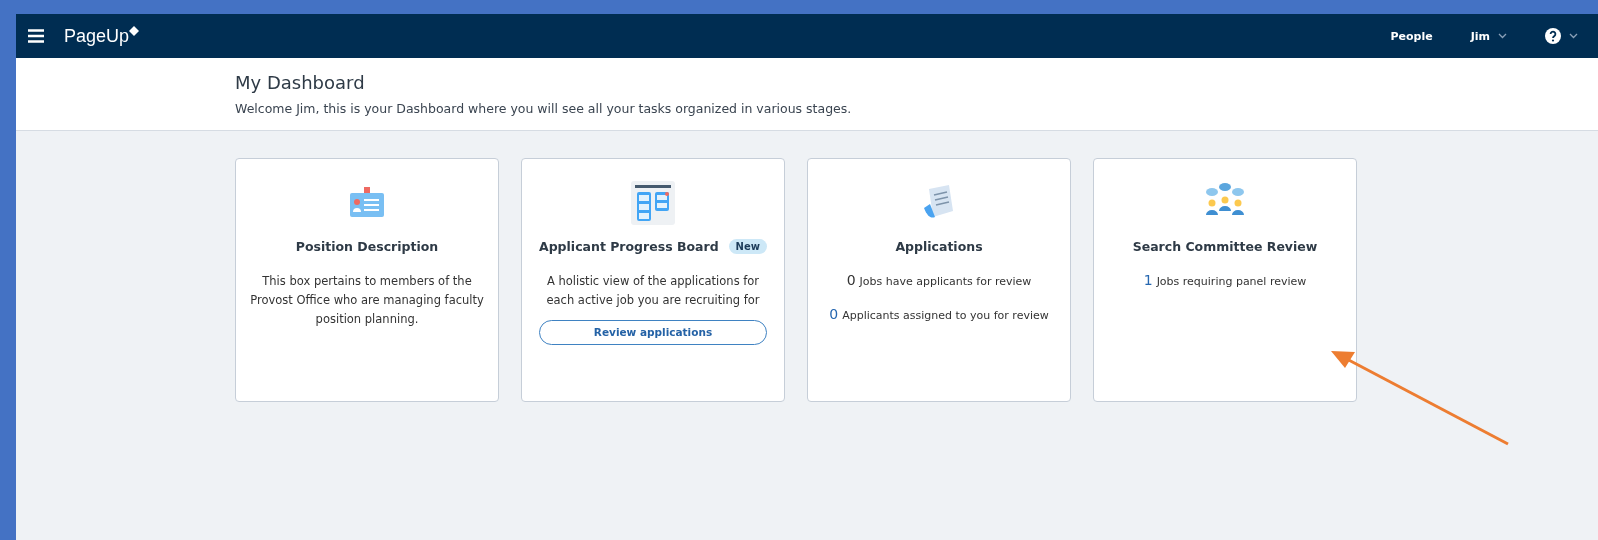 Image resolution: width=1598 pixels, height=540 pixels. Describe the element at coordinates (367, 300) in the screenshot. I see `card-description: This box pertains to members of the Provost Office who are managing faculty position planning.` at that location.